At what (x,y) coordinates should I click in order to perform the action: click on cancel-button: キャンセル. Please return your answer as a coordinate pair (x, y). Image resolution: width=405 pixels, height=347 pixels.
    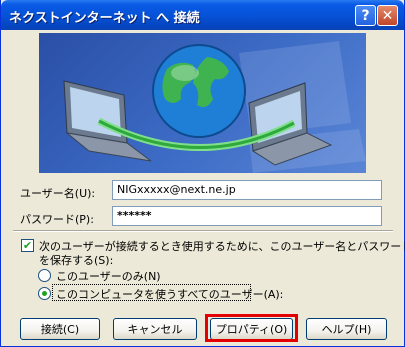
    Looking at the image, I should click on (155, 329).